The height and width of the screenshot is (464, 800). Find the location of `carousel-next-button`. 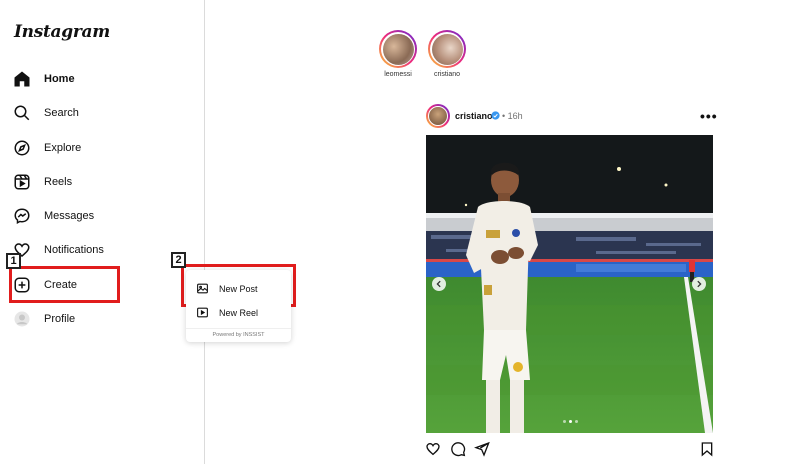

carousel-next-button is located at coordinates (699, 284).